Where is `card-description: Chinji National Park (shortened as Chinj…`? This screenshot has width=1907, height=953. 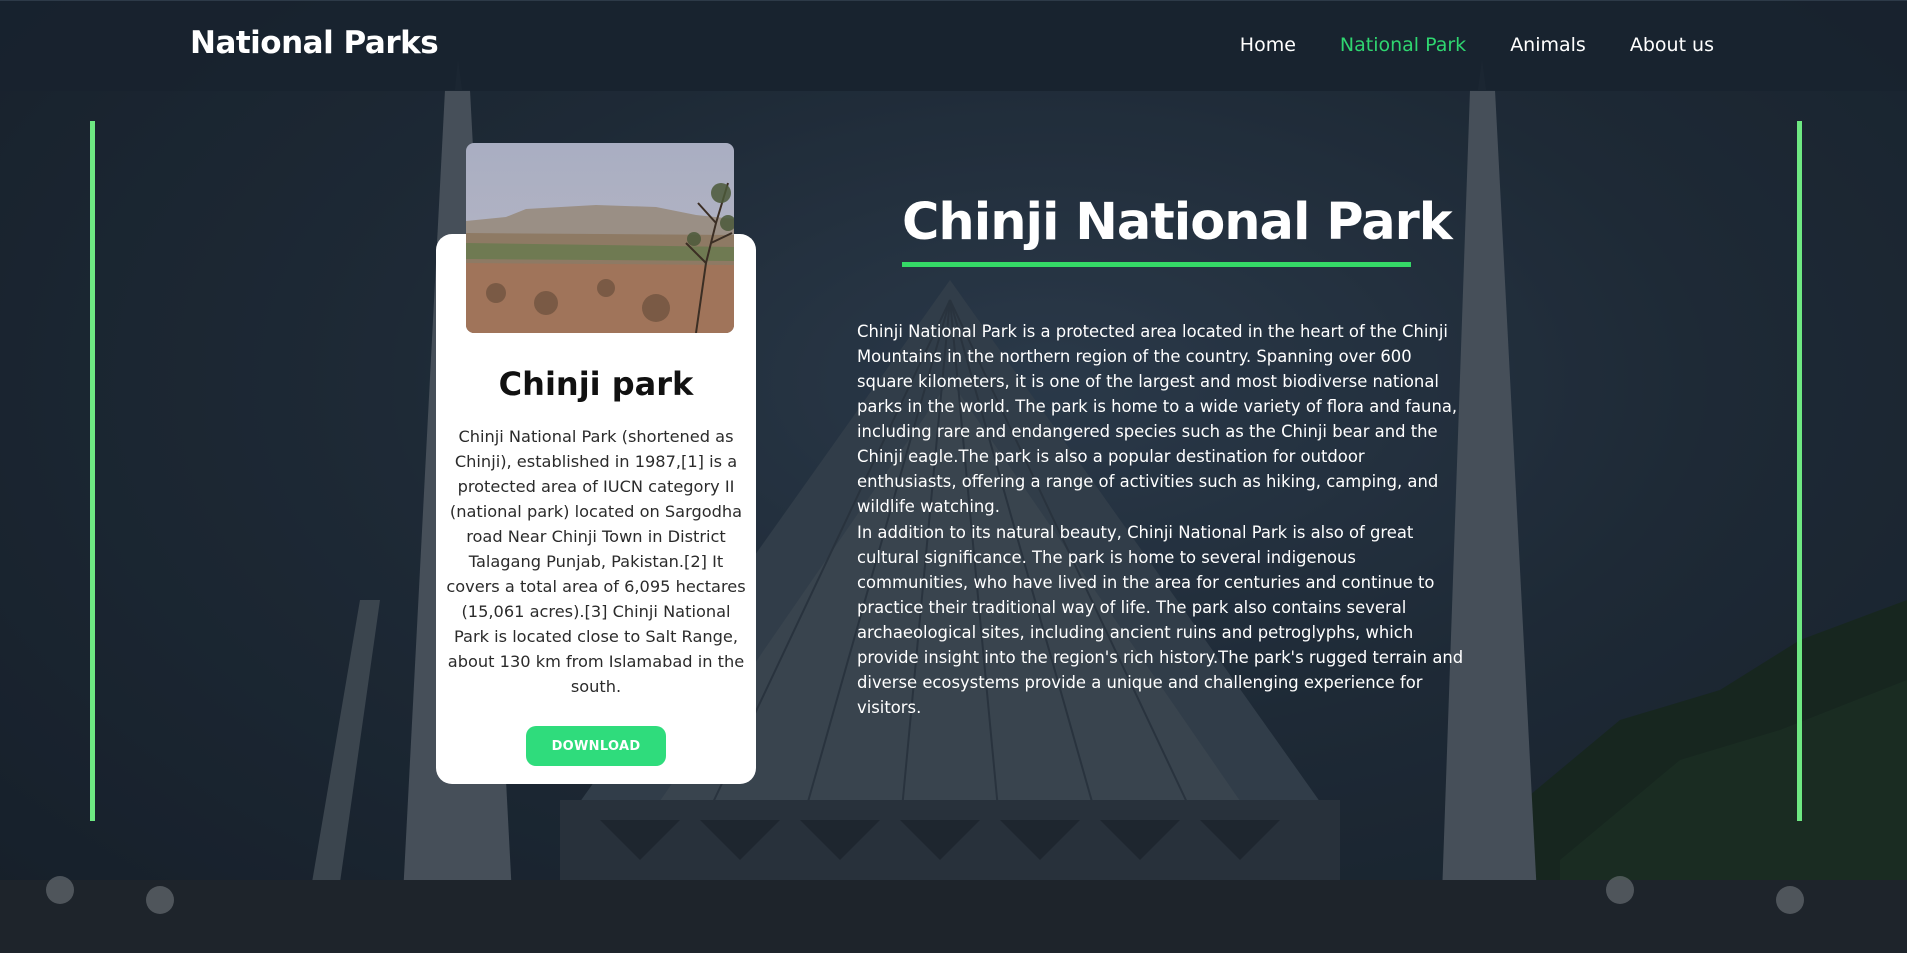 card-description: Chinji National Park (shortened as Chinj… is located at coordinates (596, 561).